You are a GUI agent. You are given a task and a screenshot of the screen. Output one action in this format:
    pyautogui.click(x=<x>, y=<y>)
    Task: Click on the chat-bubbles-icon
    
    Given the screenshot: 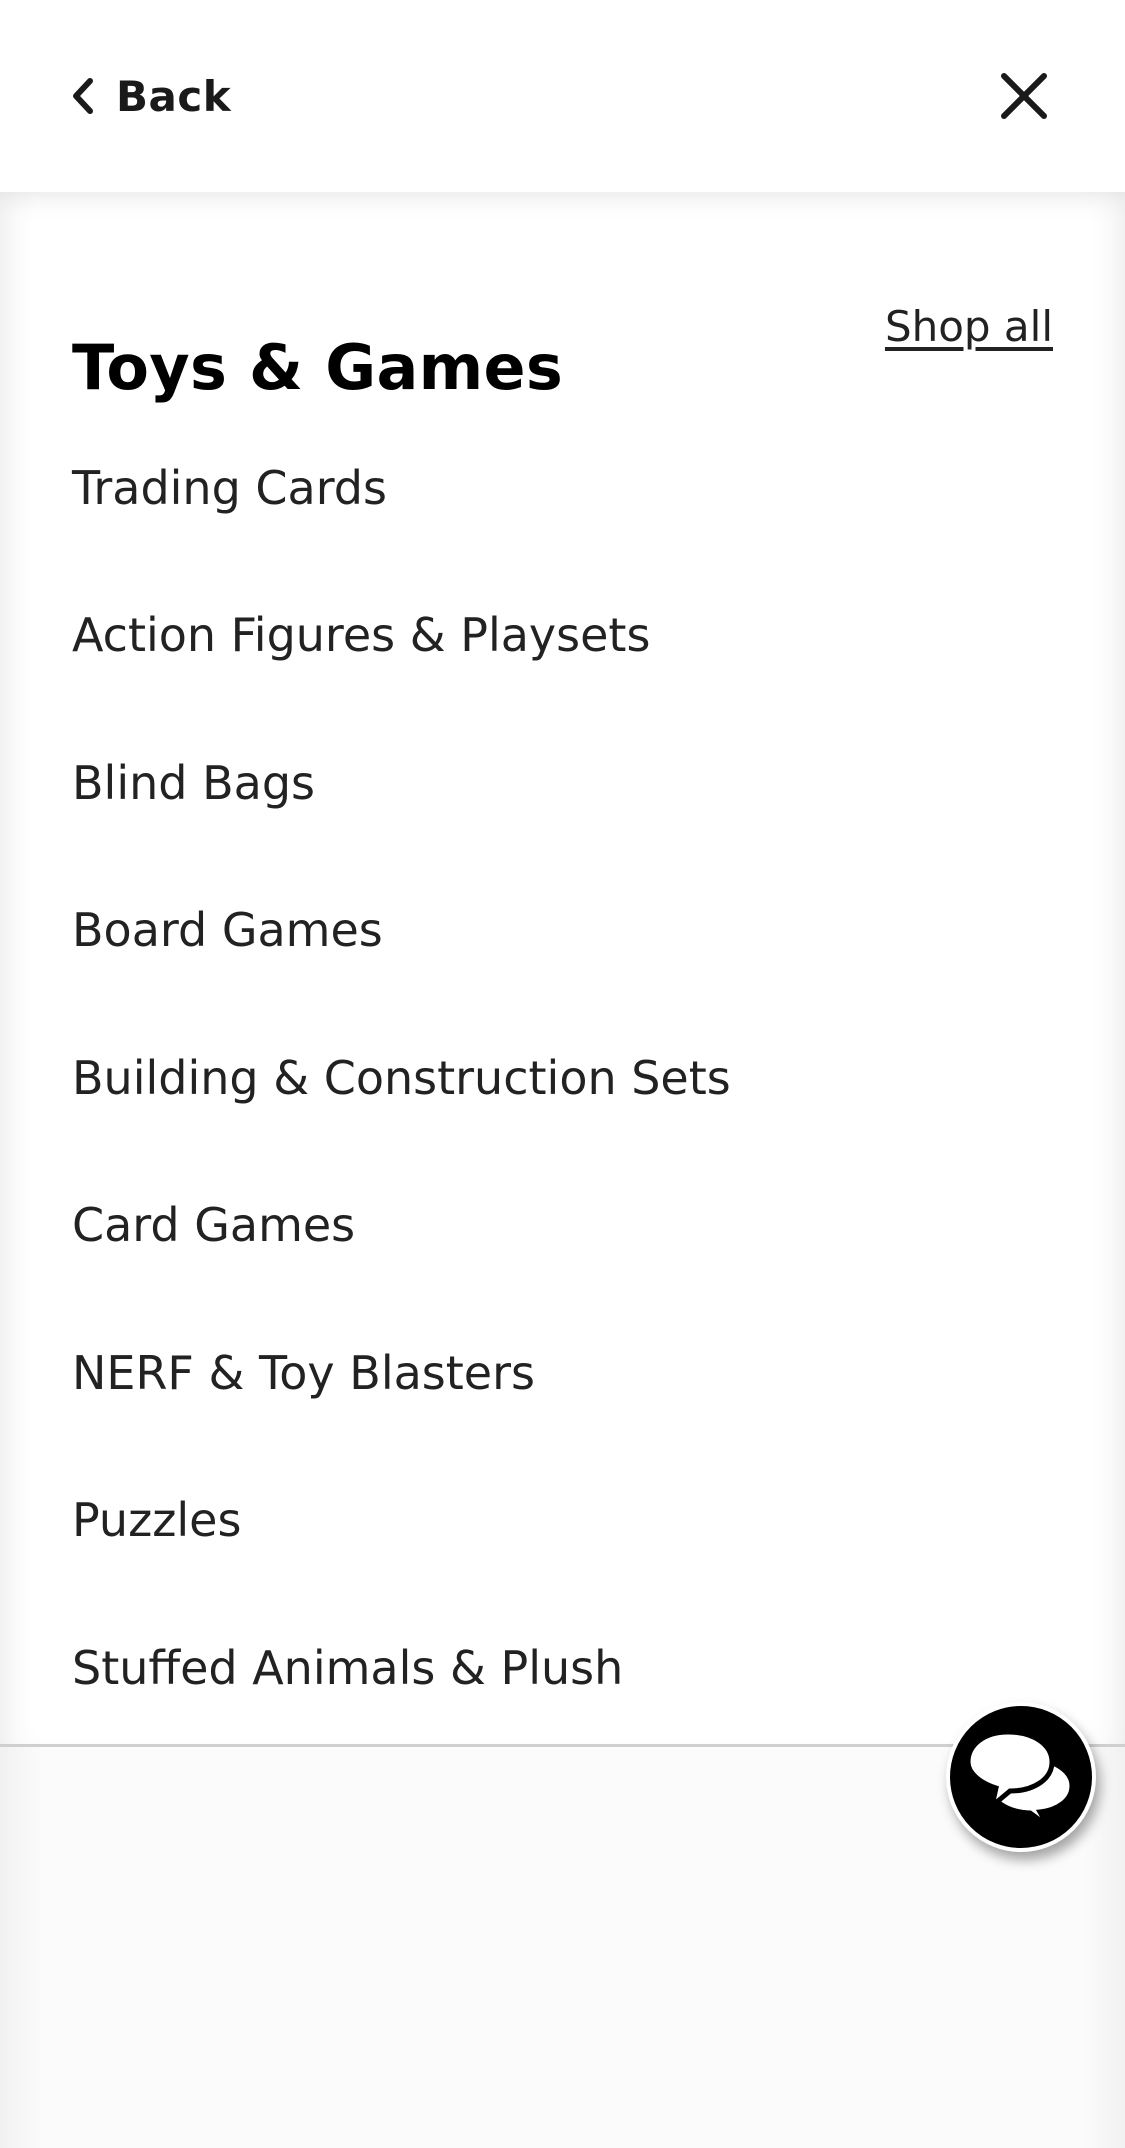 What is the action you would take?
    pyautogui.click(x=1020, y=1778)
    